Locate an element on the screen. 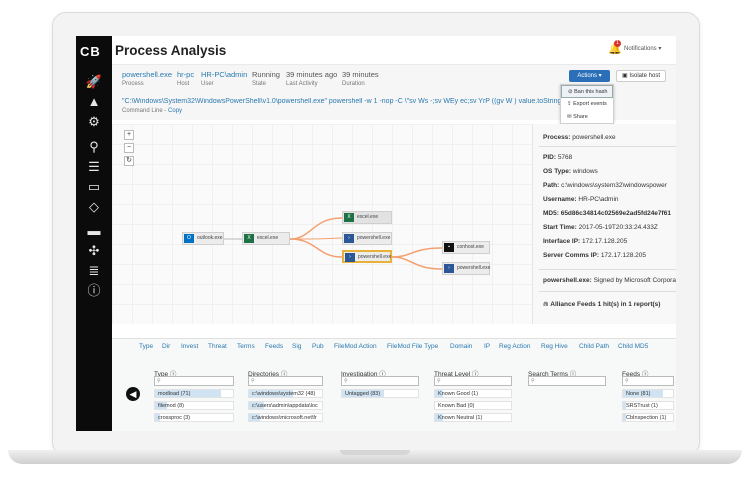 The image size is (750, 484). facet-item: CbInspection (1) is located at coordinates (648, 417).